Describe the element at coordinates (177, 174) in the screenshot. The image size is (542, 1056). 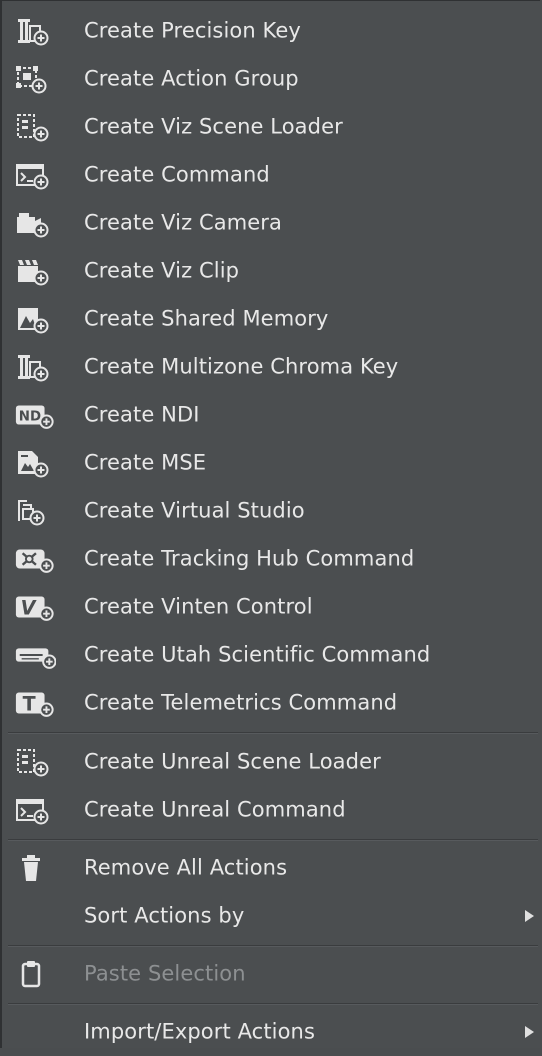
I see `menu-item-label: Create Command` at that location.